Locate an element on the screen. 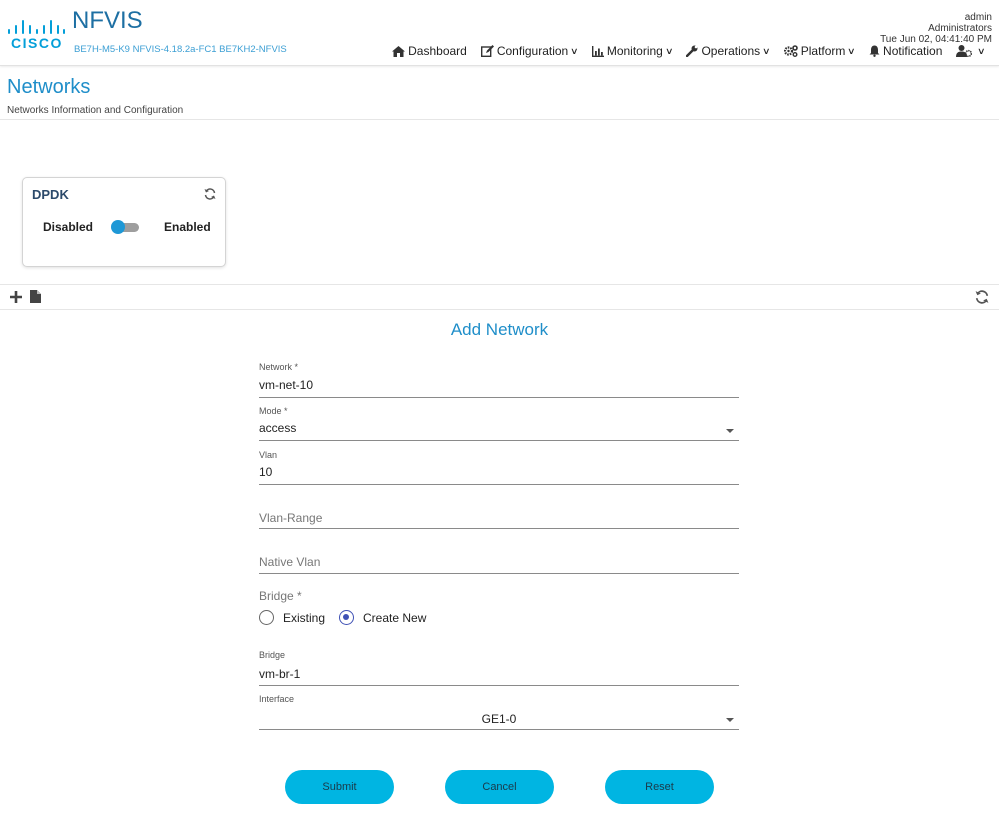 The image size is (999, 814). radio-existing-label: Existing is located at coordinates (304, 618).